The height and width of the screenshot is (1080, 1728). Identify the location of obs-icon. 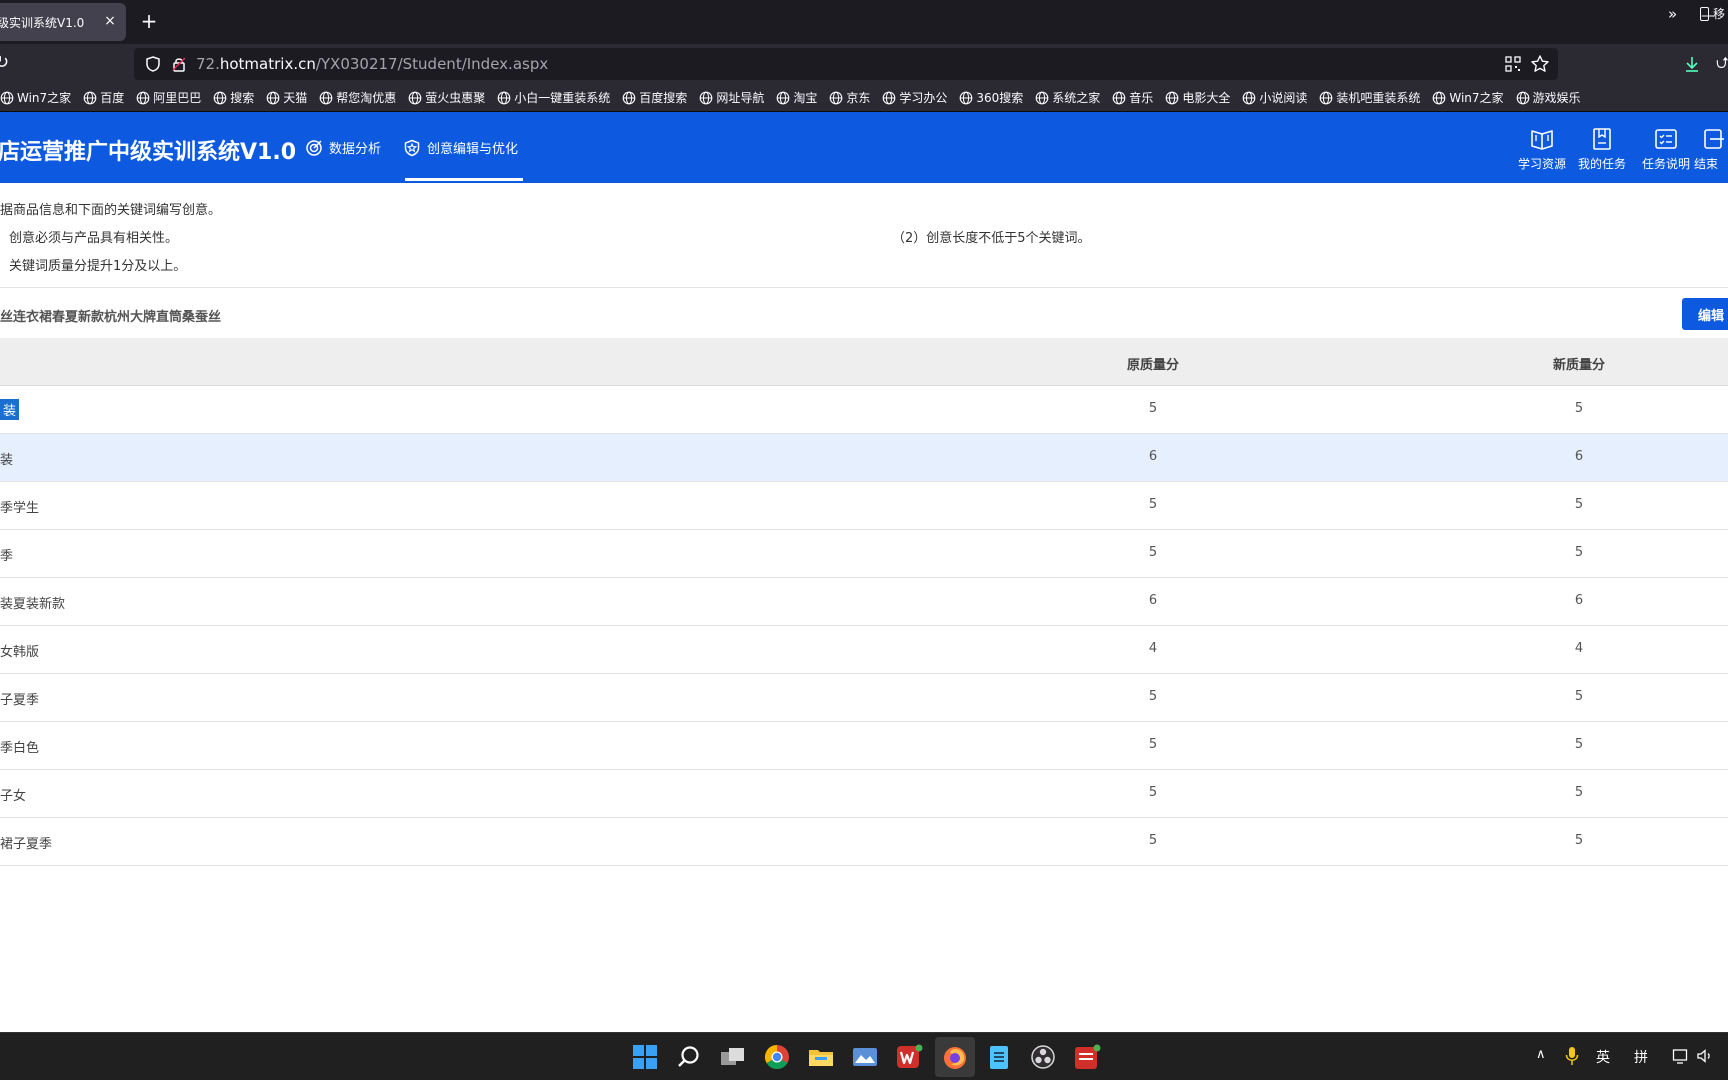
(1043, 1057).